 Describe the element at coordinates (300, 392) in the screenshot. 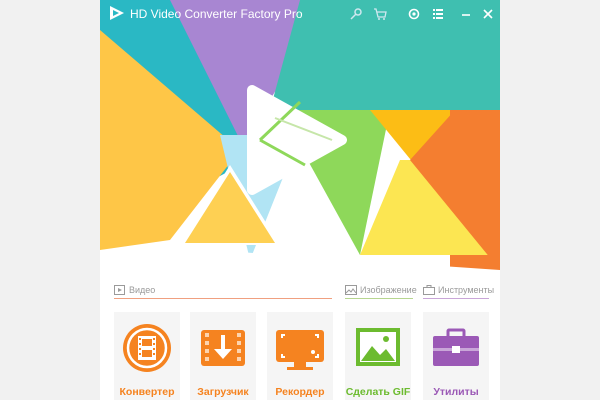

I see `recorder-tile-label: Рекордер` at that location.